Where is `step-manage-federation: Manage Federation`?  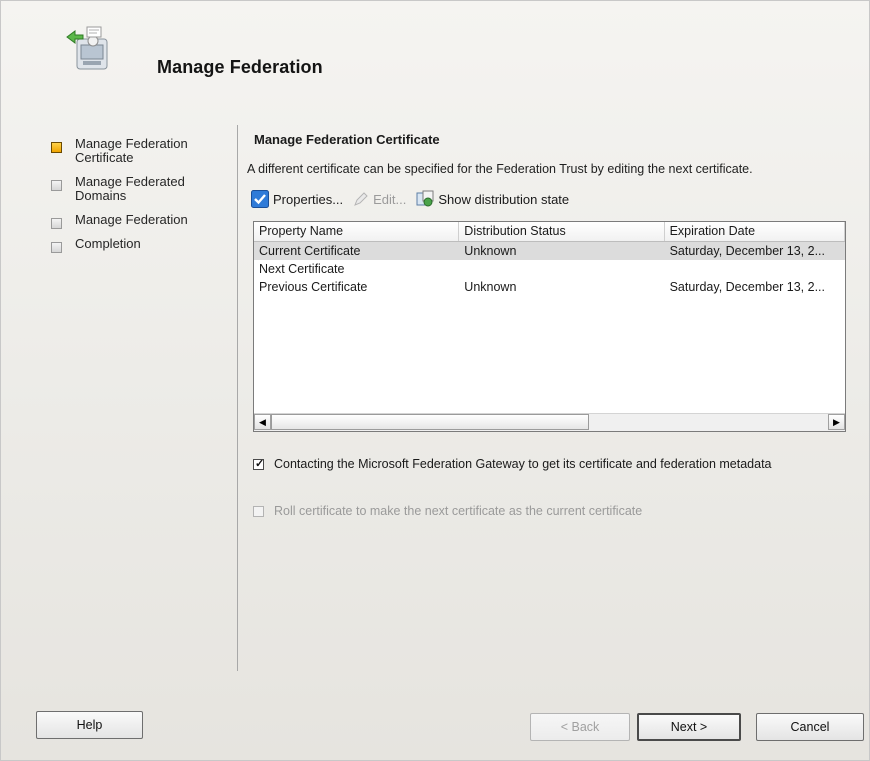 step-manage-federation: Manage Federation is located at coordinates (139, 220).